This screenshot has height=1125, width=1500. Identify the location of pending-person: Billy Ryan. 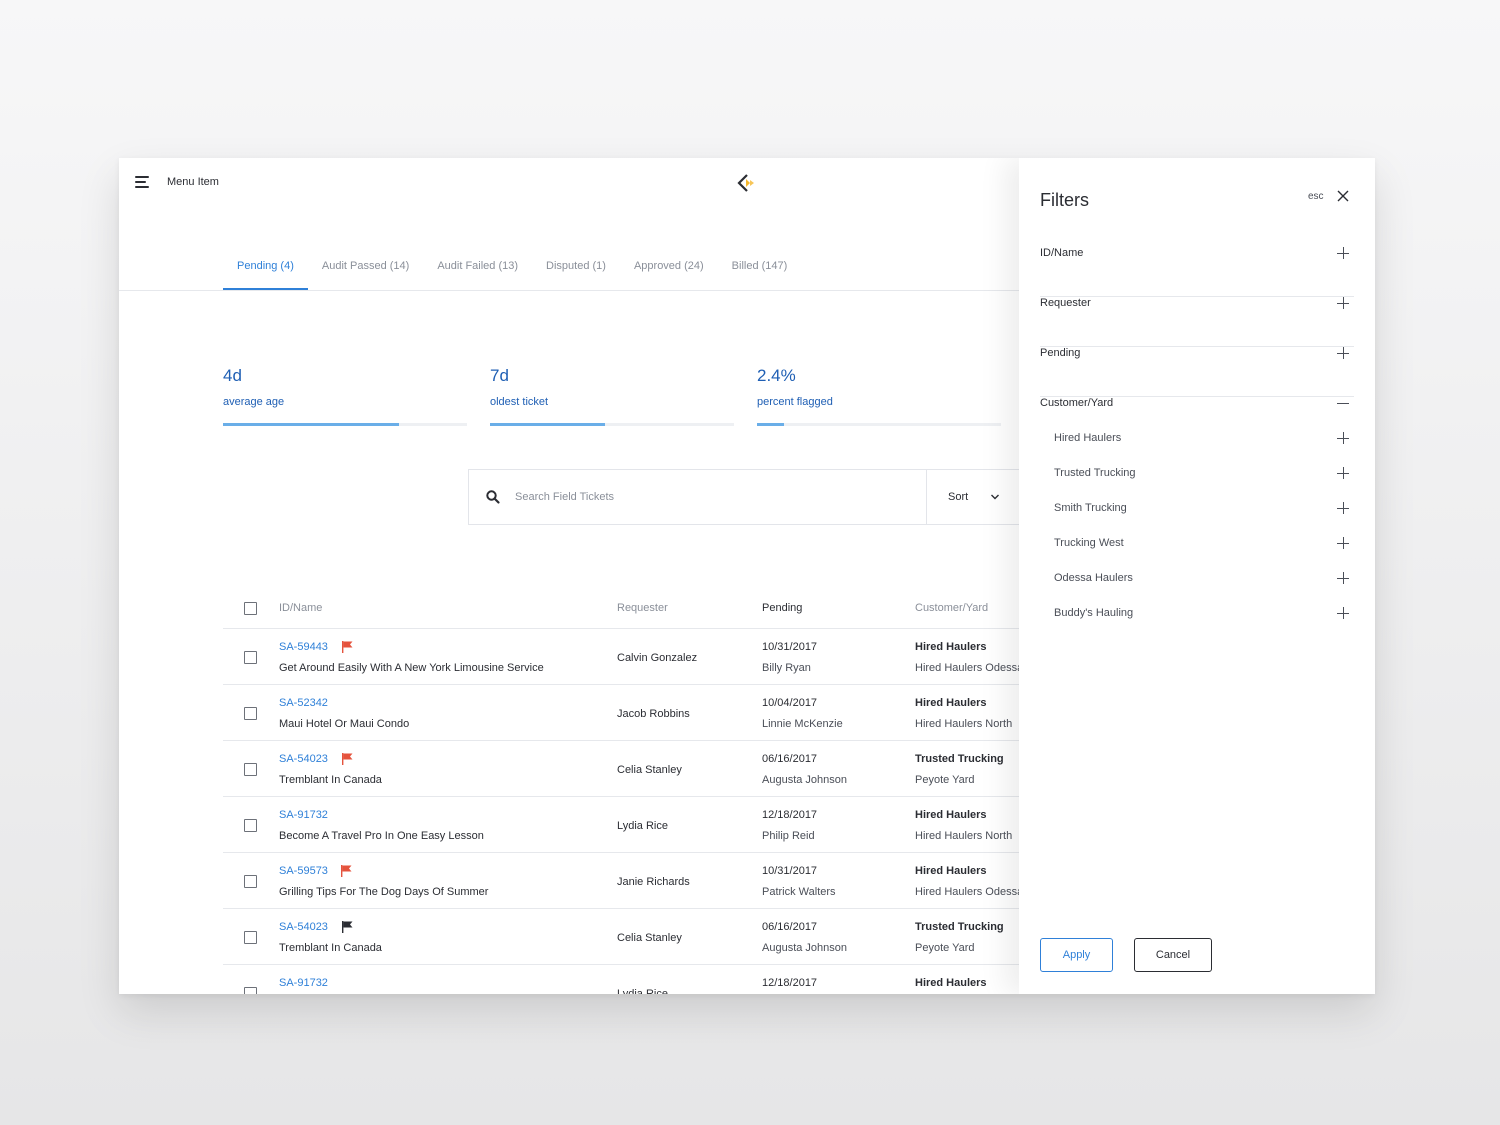
(786, 668).